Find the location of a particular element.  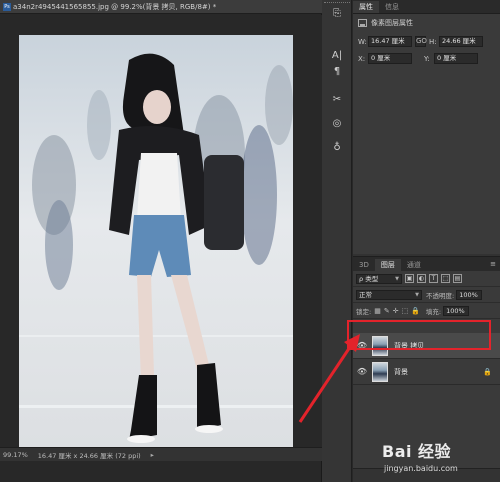

y-label: Y: is located at coordinates (427, 58).